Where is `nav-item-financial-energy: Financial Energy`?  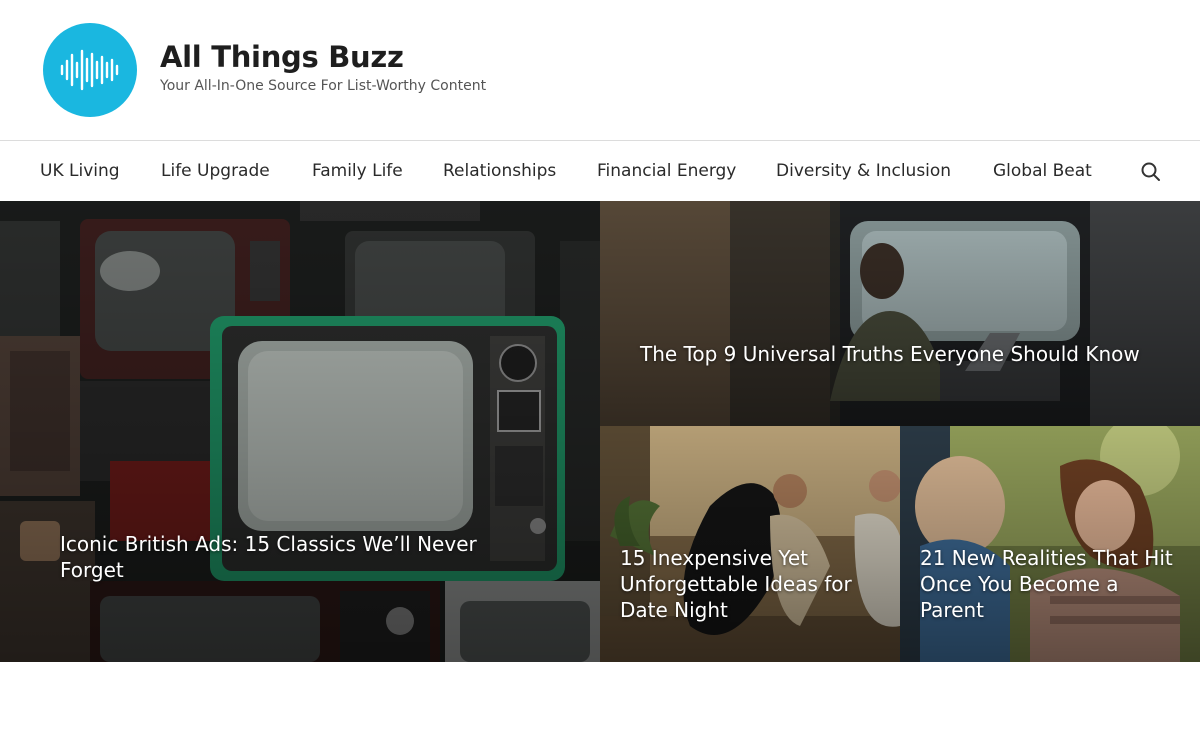
nav-item-financial-energy: Financial Energy is located at coordinates (666, 171).